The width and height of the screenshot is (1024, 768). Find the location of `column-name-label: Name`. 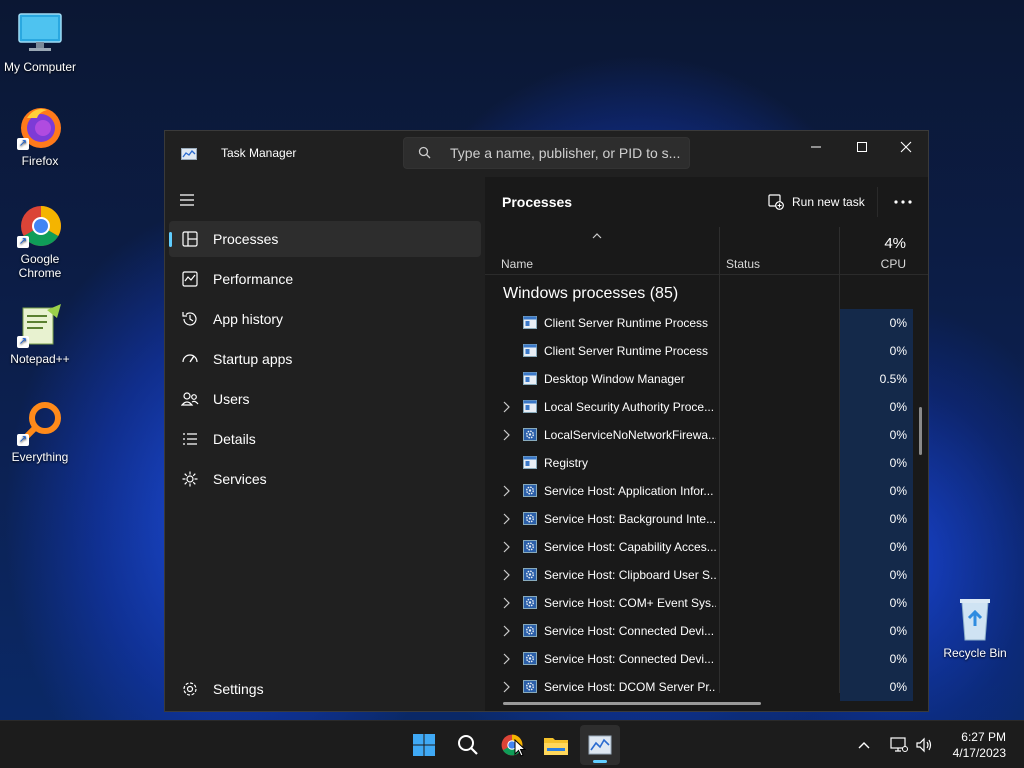

column-name-label: Name is located at coordinates (517, 264).